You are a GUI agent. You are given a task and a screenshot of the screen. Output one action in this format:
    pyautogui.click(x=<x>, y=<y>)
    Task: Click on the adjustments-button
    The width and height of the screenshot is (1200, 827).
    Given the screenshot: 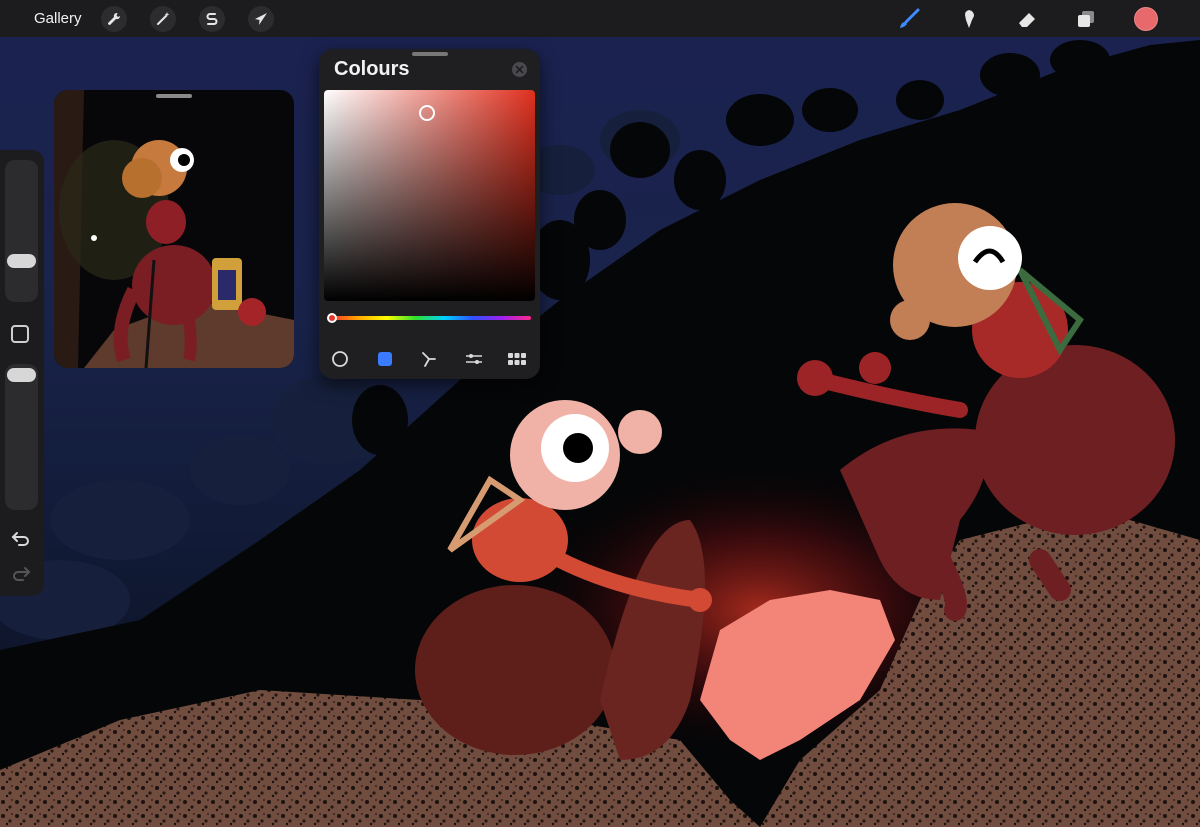 What is the action you would take?
    pyautogui.click(x=163, y=19)
    